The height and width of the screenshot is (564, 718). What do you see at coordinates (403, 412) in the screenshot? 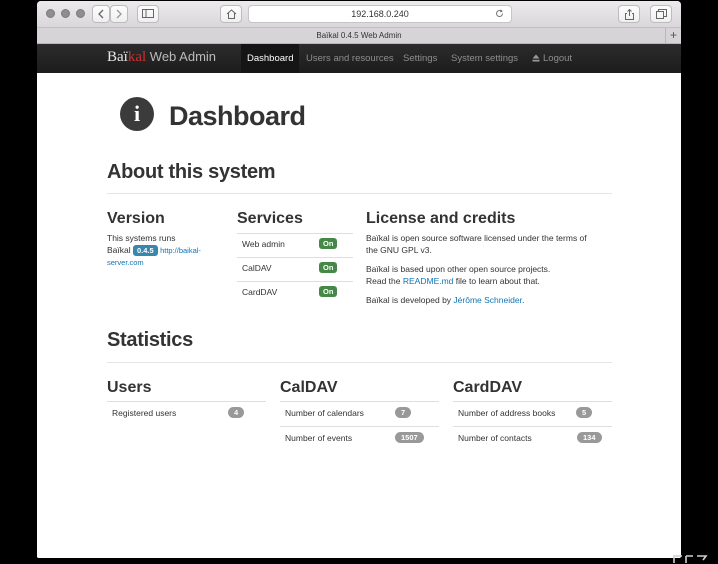
I see `count-badge: 7` at bounding box center [403, 412].